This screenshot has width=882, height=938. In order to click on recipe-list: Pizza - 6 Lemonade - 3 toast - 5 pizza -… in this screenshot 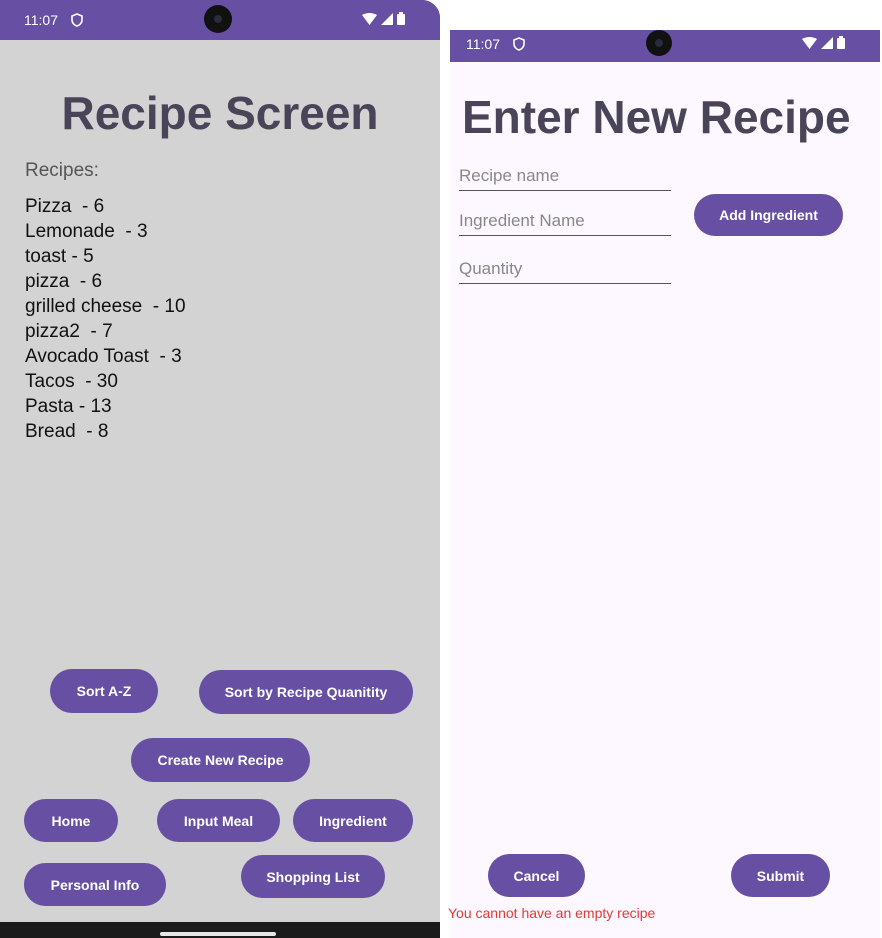, I will do `click(105, 319)`.